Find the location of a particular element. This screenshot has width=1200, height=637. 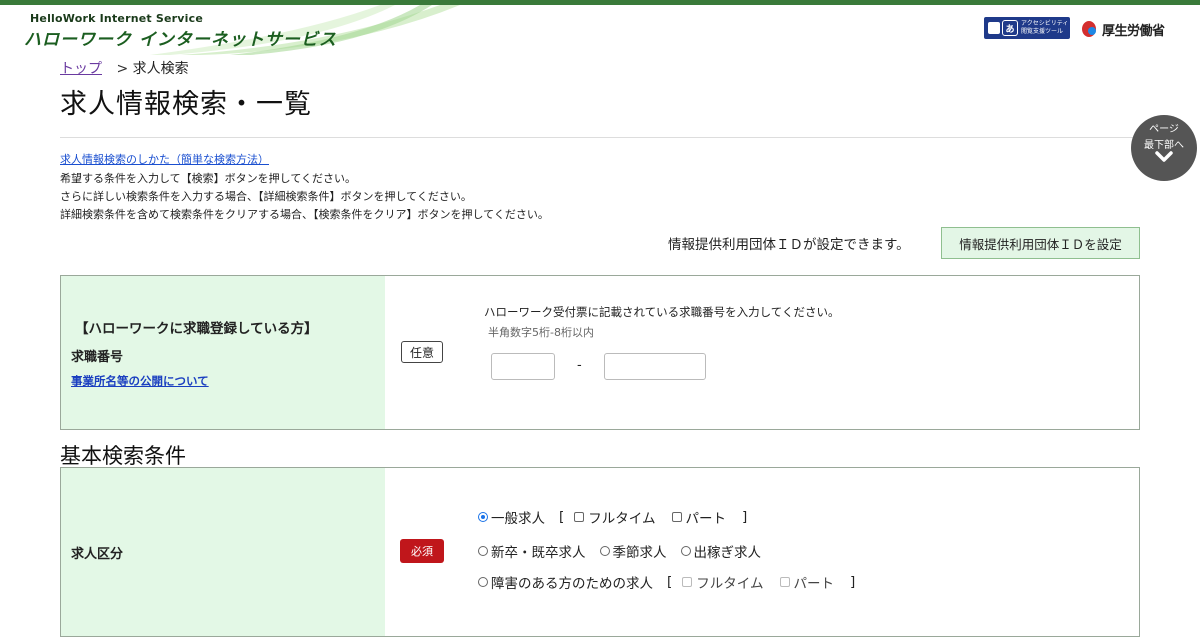

radio-seasonal is located at coordinates (604, 551).